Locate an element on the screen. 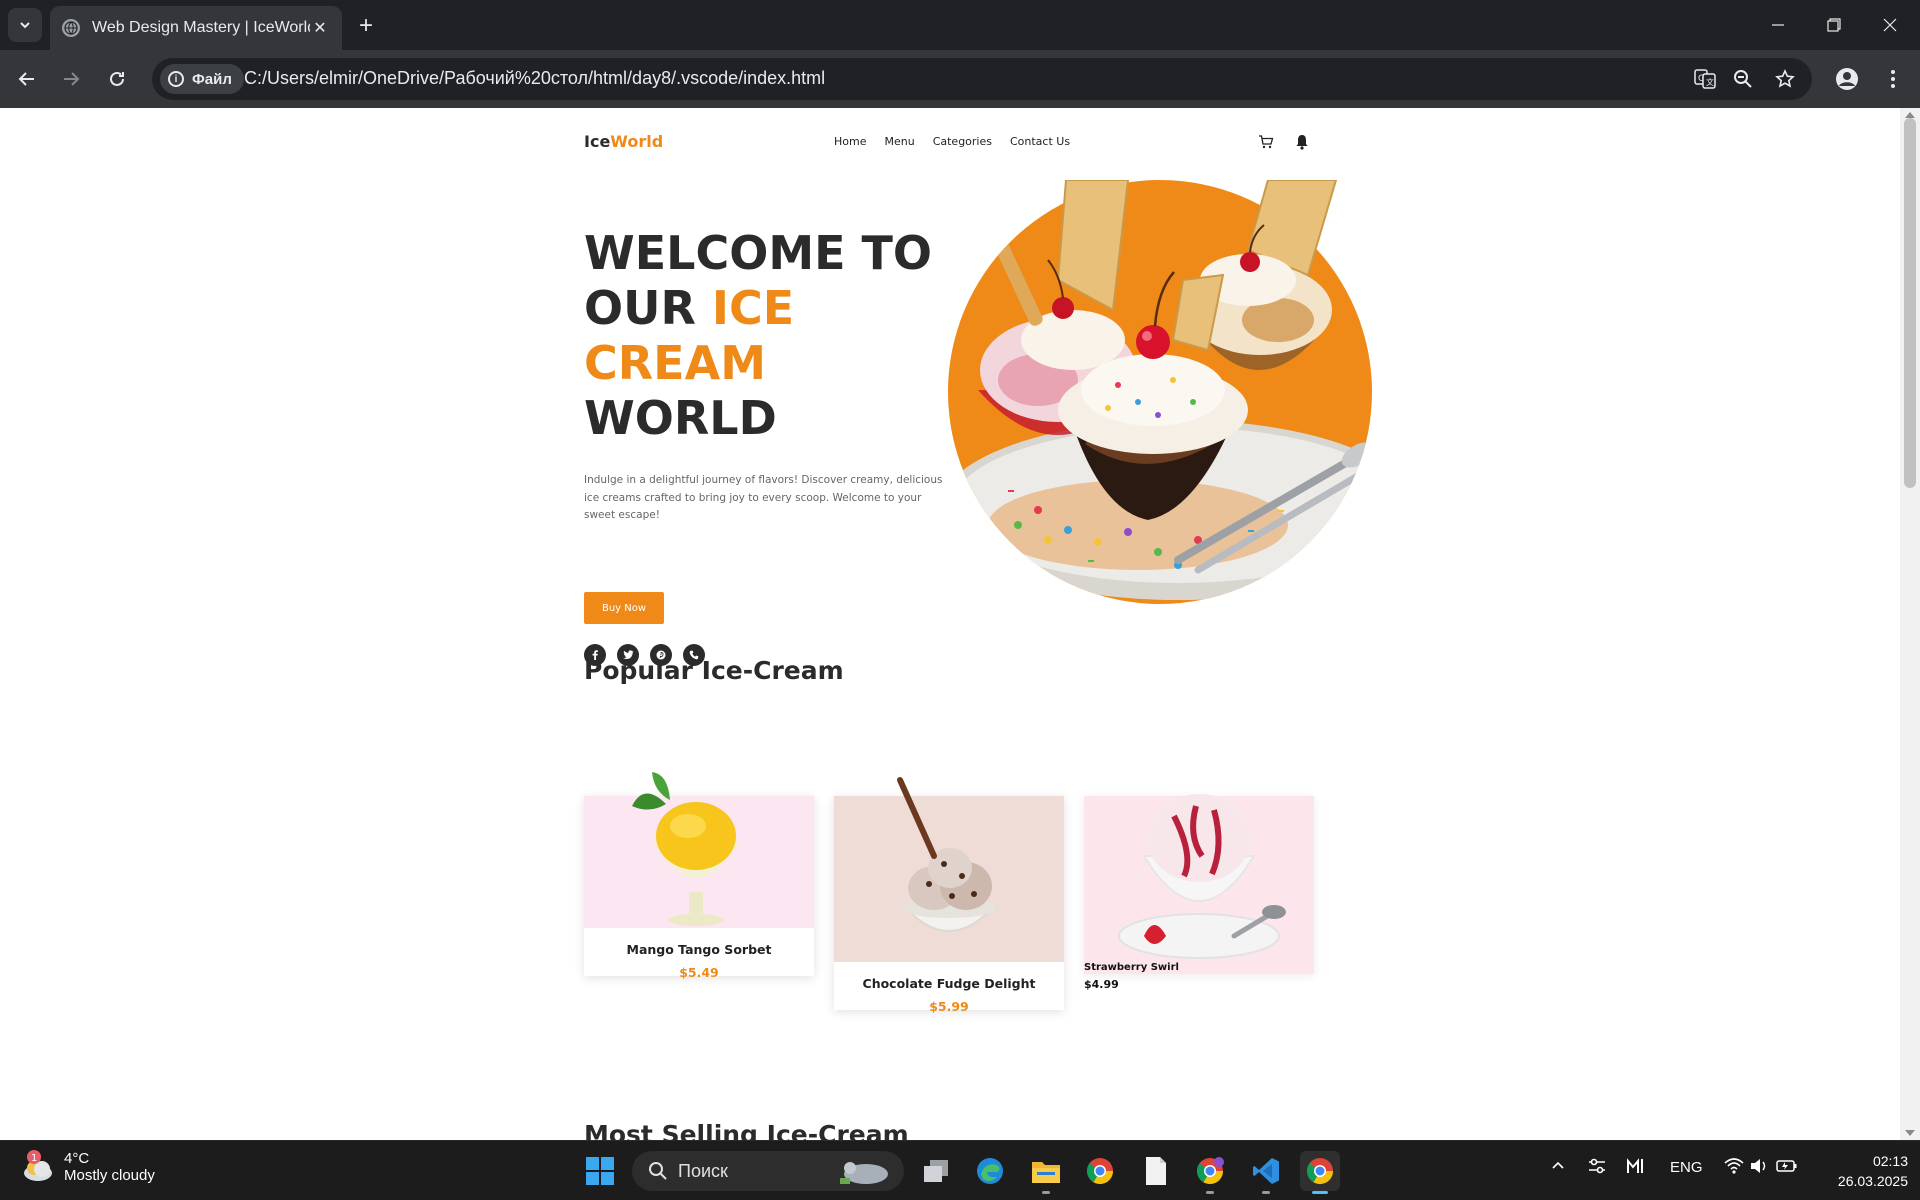  active-indicator is located at coordinates (1320, 1192).